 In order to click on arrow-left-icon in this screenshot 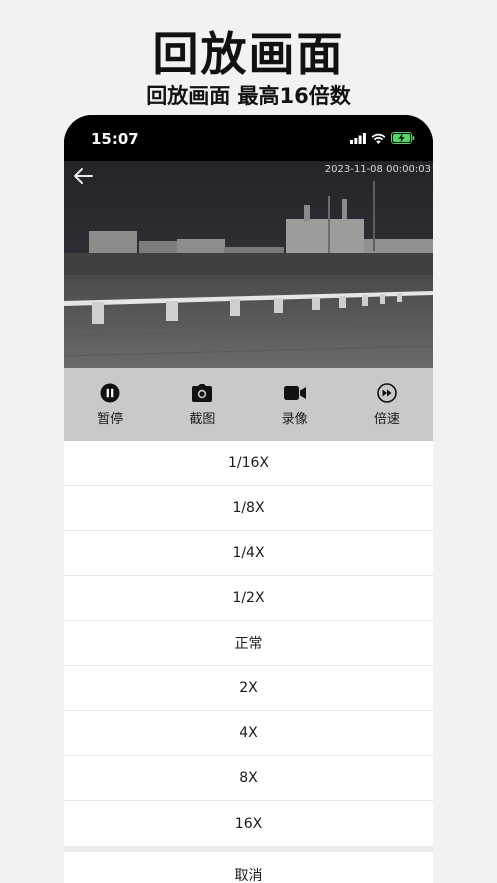, I will do `click(83, 176)`.